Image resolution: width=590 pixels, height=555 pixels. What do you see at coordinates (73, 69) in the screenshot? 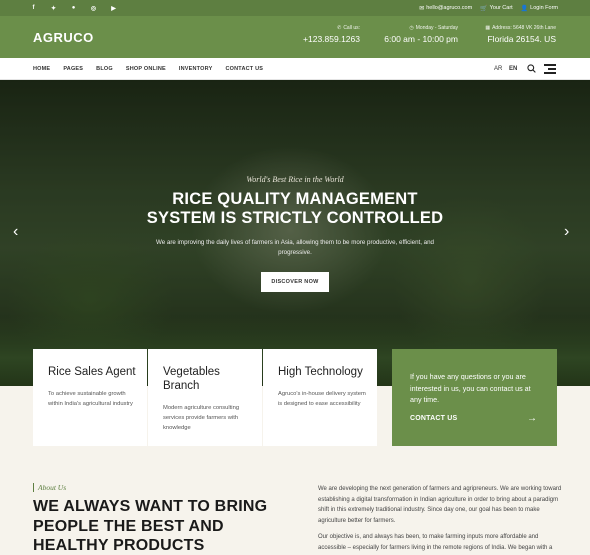
I see `nav-item-pages: PAGES` at bounding box center [73, 69].